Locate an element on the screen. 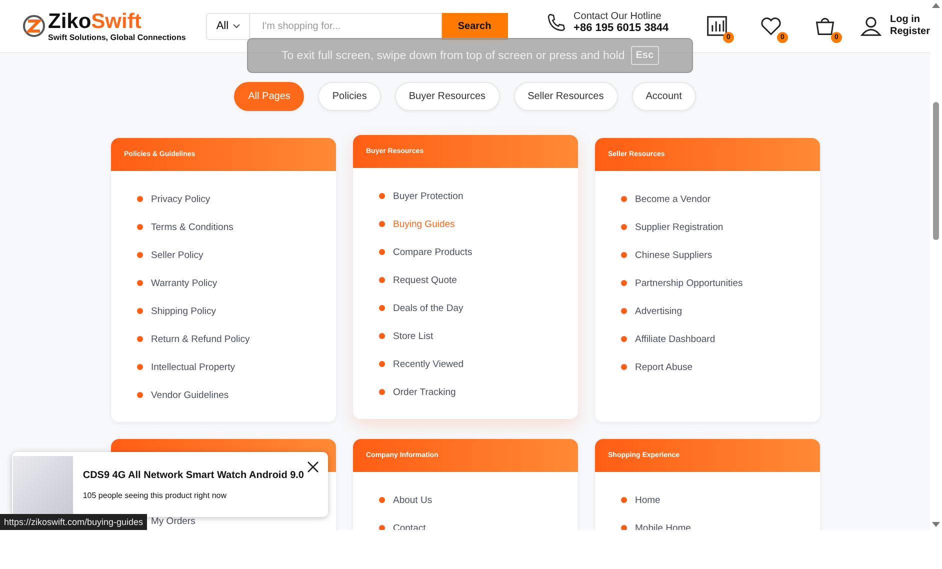 This screenshot has height=569, width=942. chevron-down-icon is located at coordinates (236, 26).